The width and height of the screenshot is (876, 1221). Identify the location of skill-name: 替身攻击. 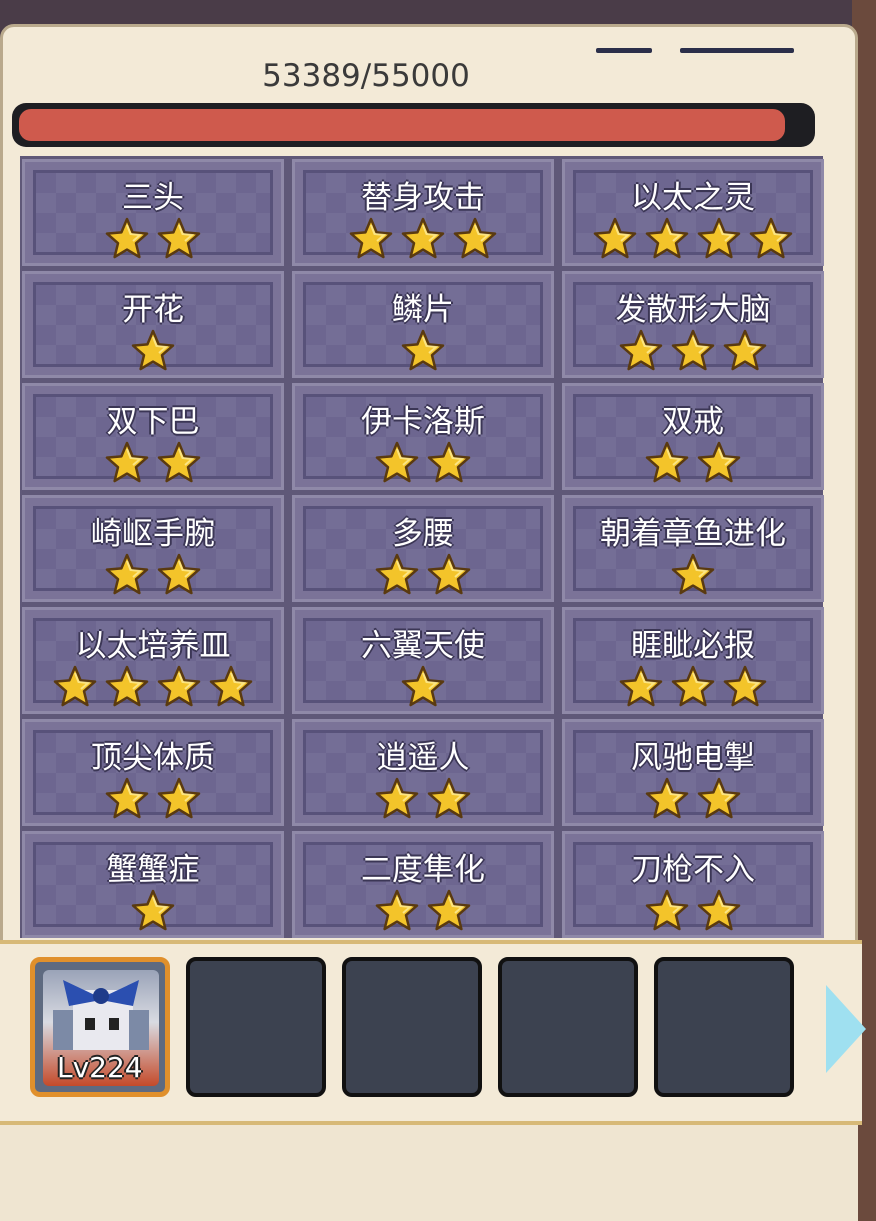
(423, 198).